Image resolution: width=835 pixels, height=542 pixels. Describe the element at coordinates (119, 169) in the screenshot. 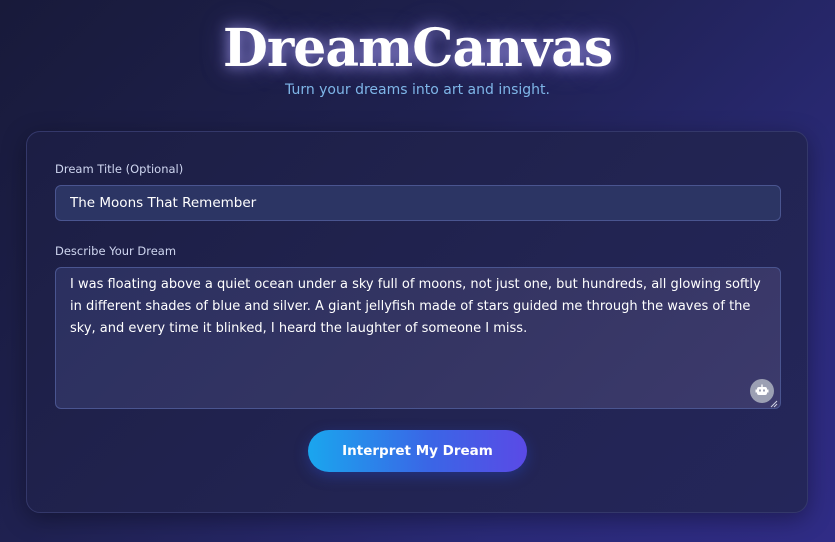

I see `dream-title-label: Dream Title (Optional)` at that location.